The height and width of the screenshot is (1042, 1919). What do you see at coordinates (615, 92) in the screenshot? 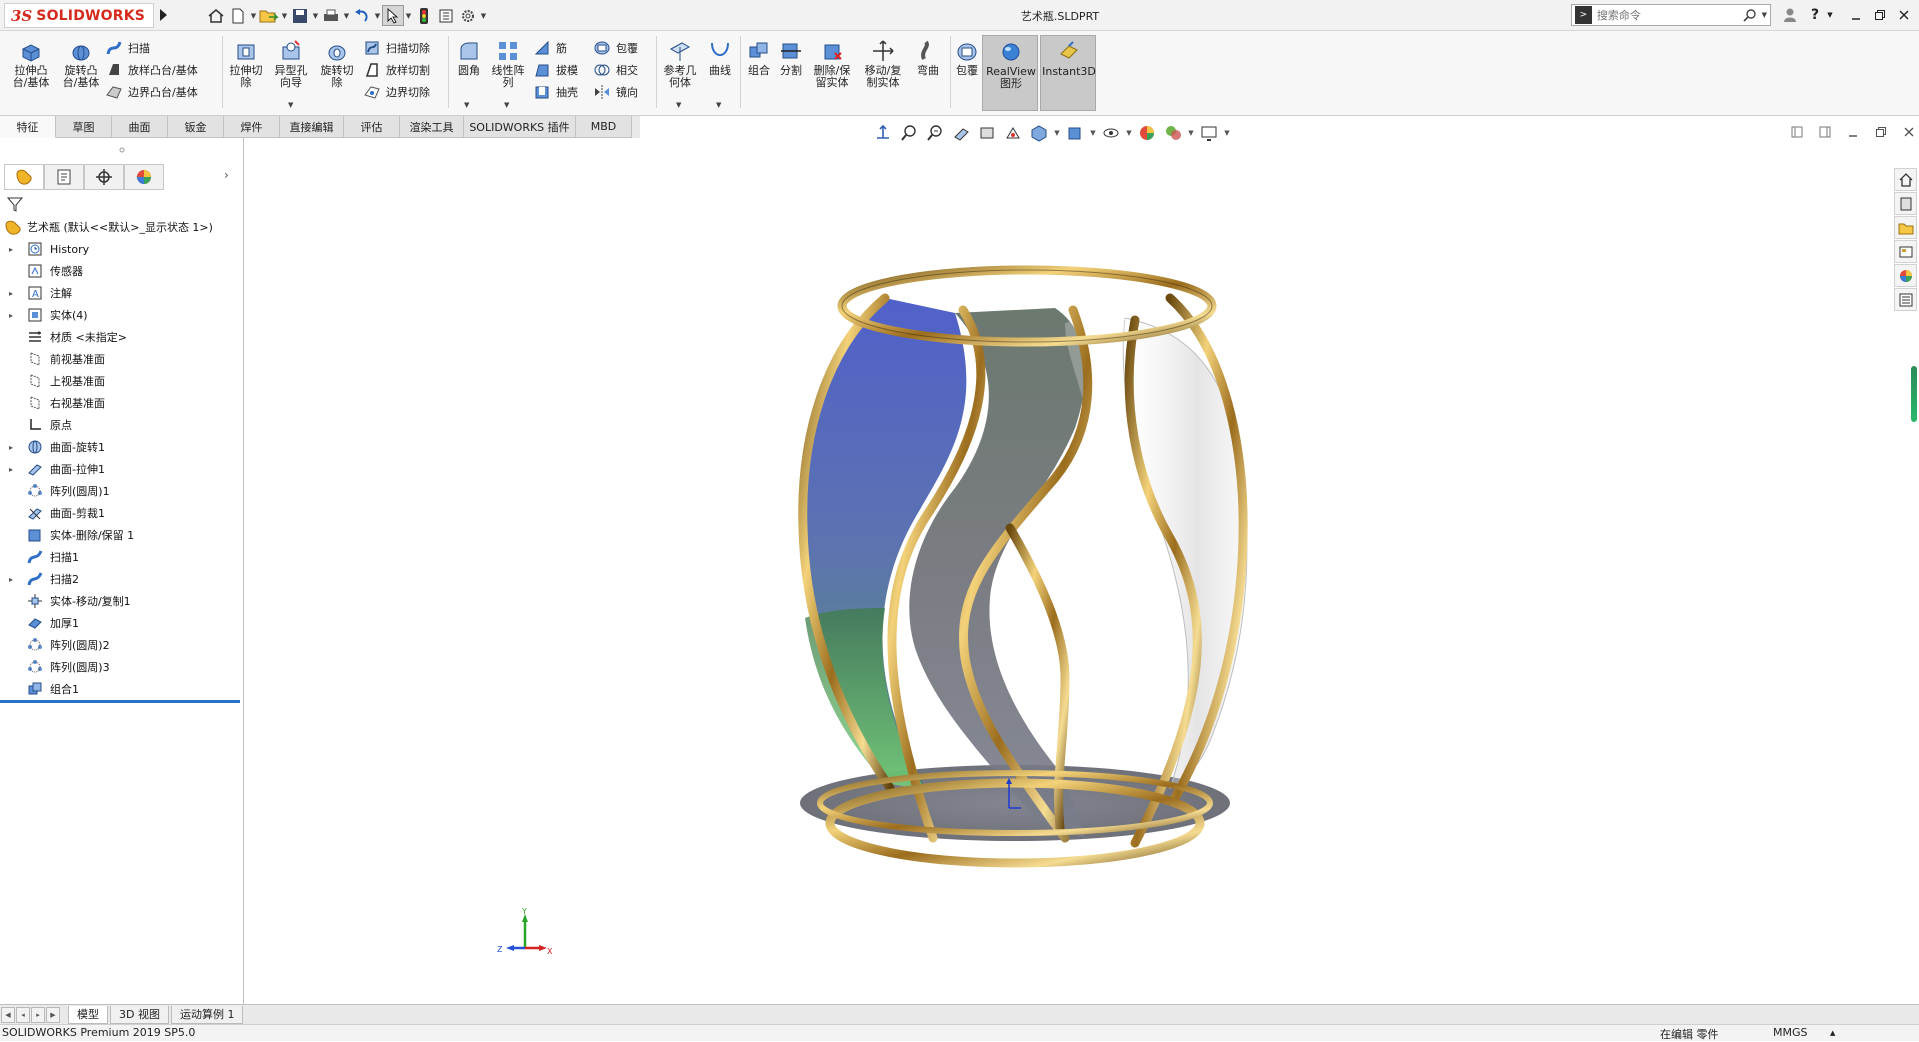
I see `mirror-button: 镜向` at bounding box center [615, 92].